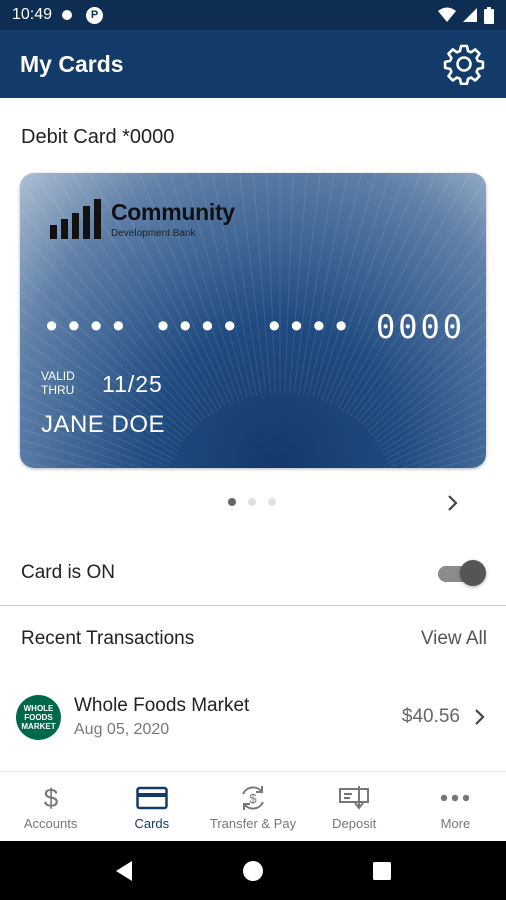  Describe the element at coordinates (173, 212) in the screenshot. I see `bank-name: Community` at that location.